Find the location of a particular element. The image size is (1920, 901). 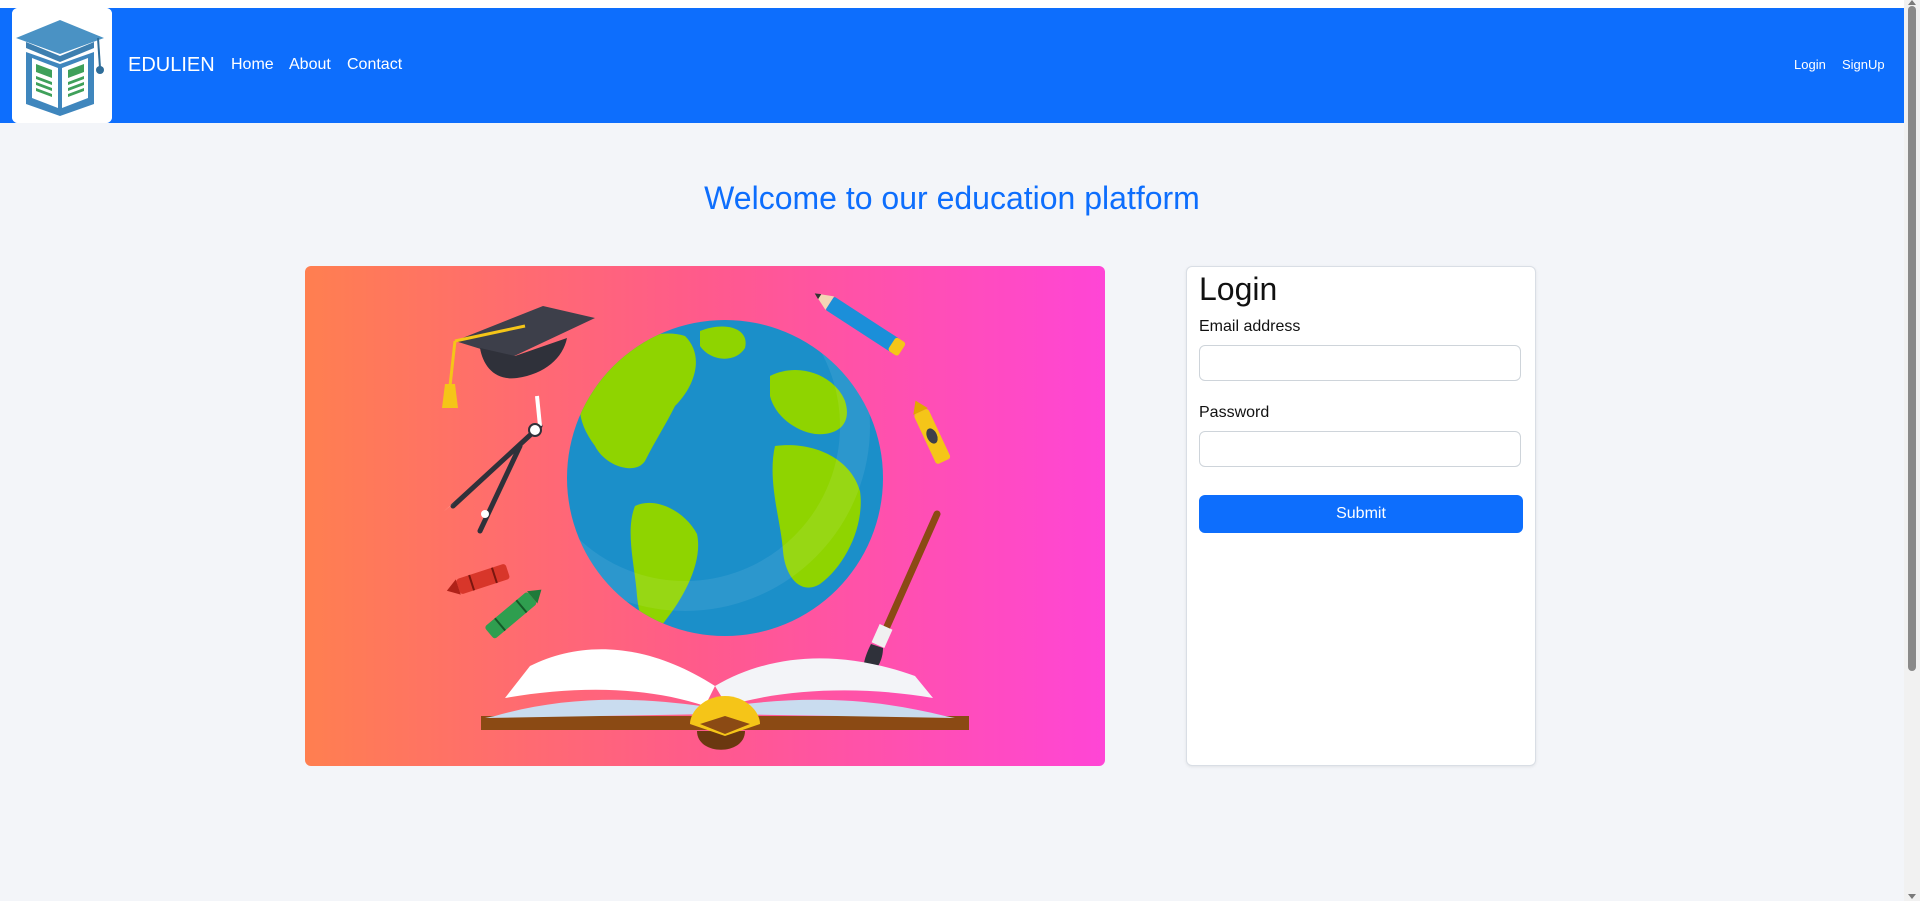

brand-link: EDULIEN is located at coordinates (171, 65).